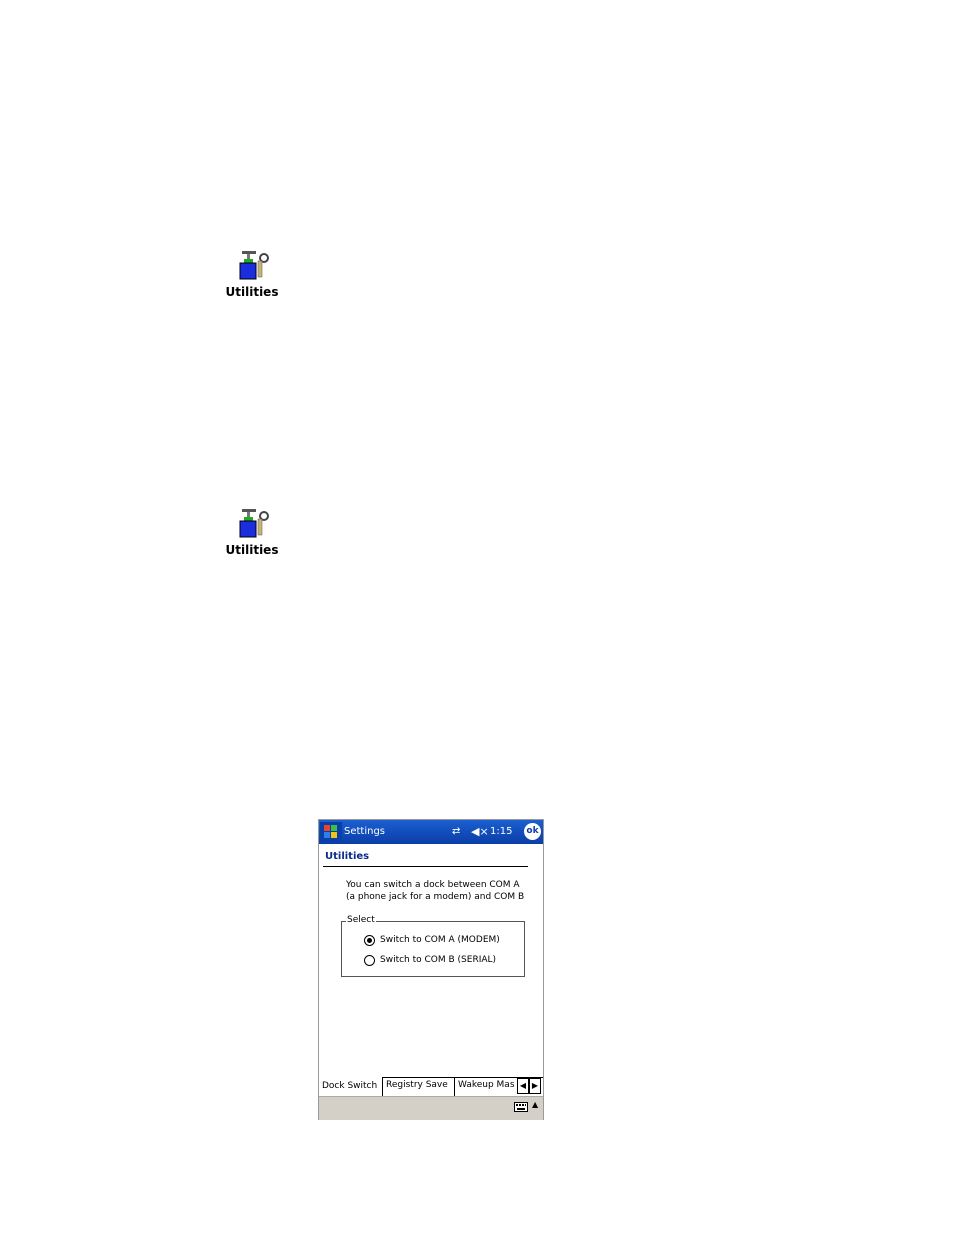 The height and width of the screenshot is (1235, 954). What do you see at coordinates (369, 960) in the screenshot?
I see `radio-button` at bounding box center [369, 960].